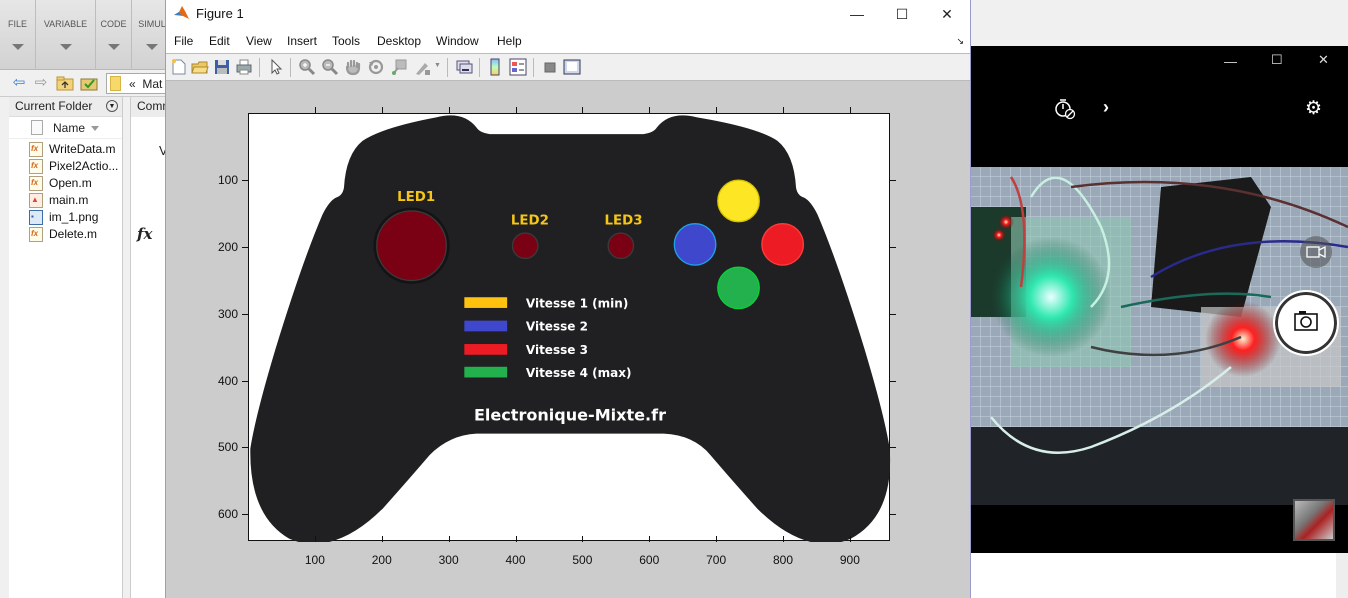 The image size is (1348, 598). What do you see at coordinates (509, 41) in the screenshot?
I see `menu-help: Help` at bounding box center [509, 41].